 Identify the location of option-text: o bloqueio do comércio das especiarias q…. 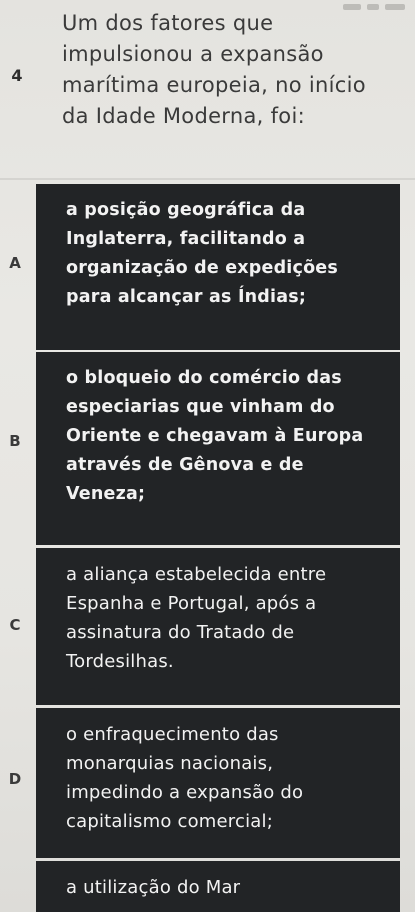
(228, 436).